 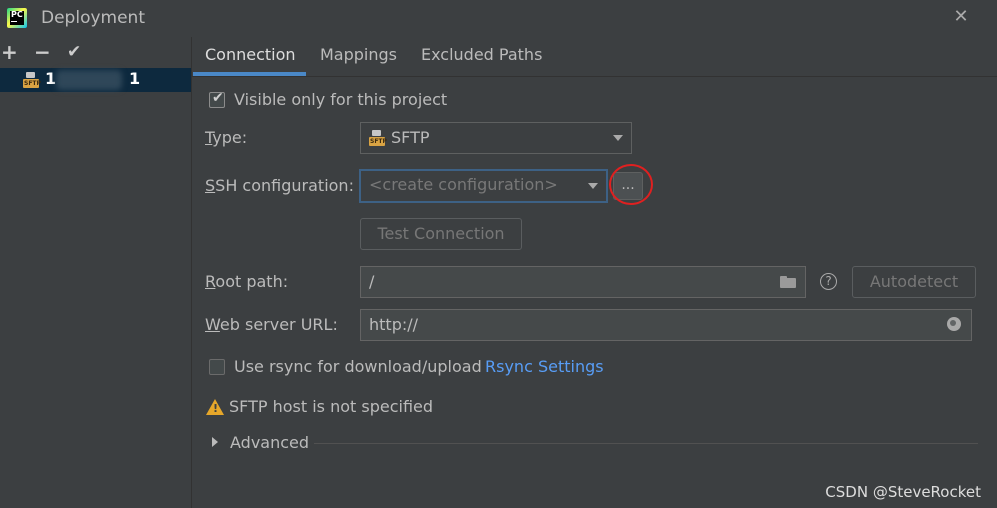 What do you see at coordinates (93, 18) in the screenshot?
I see `window-title: Deployment` at bounding box center [93, 18].